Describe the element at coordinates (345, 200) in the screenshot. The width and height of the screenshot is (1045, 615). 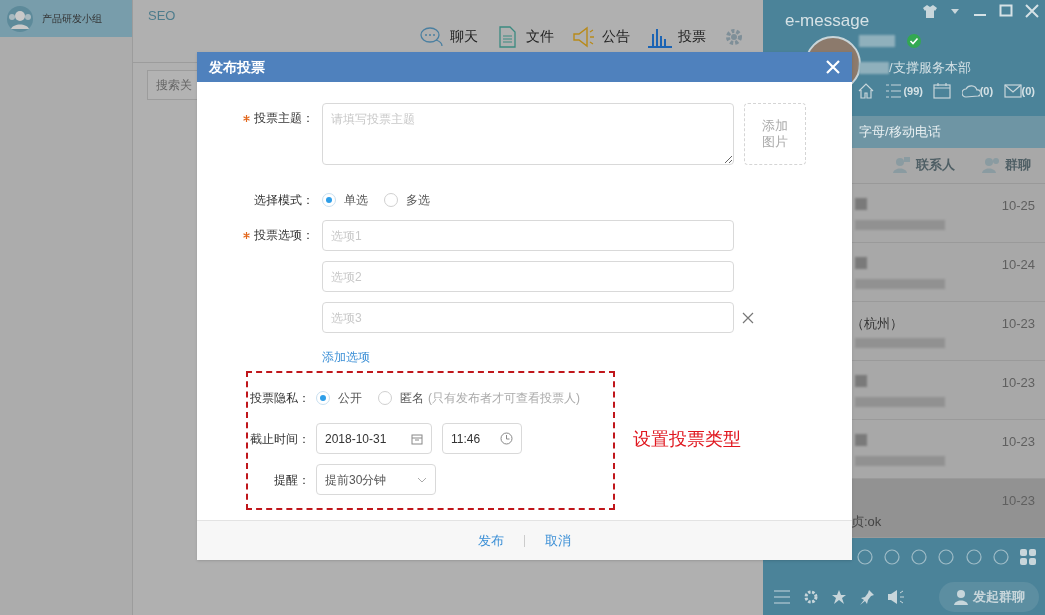
I see `radio-option: 单选` at that location.